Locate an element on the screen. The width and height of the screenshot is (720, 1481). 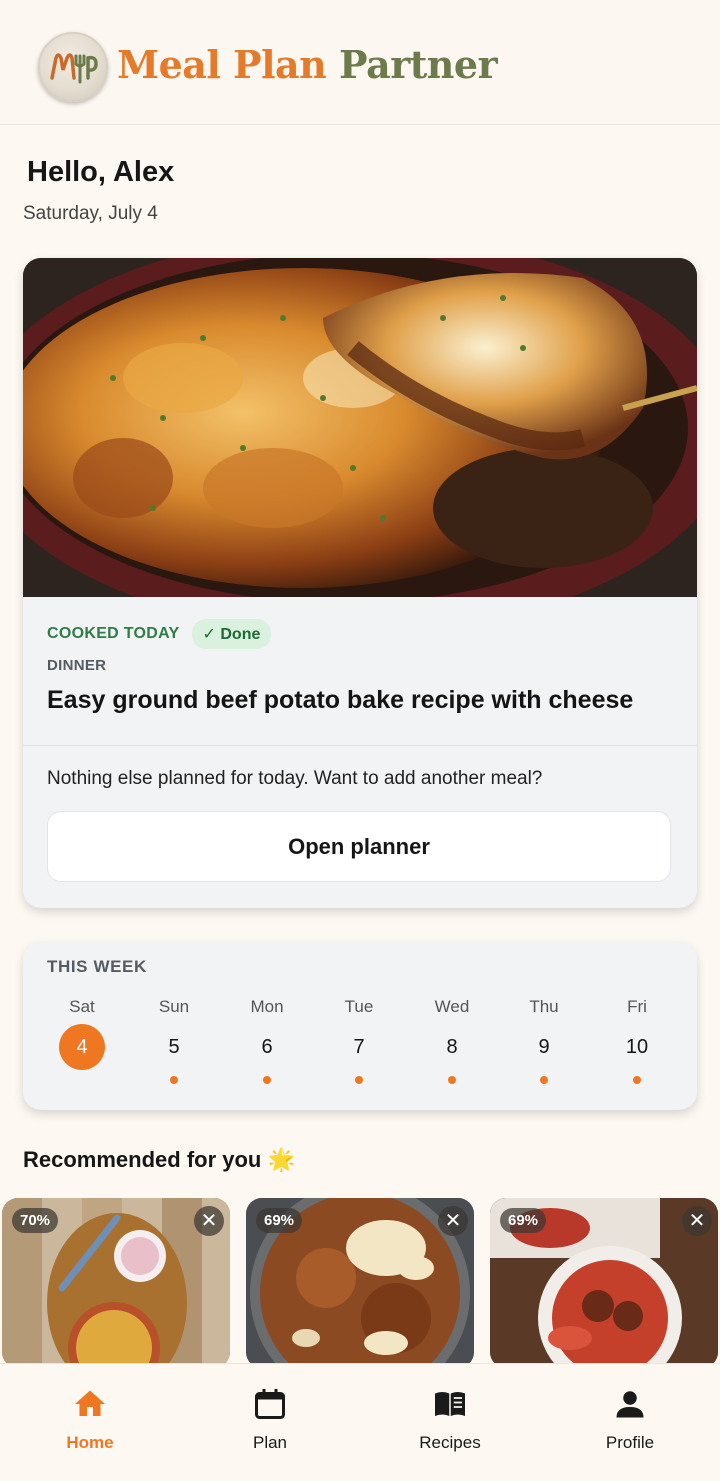
day-number: 10 is located at coordinates (637, 1047).